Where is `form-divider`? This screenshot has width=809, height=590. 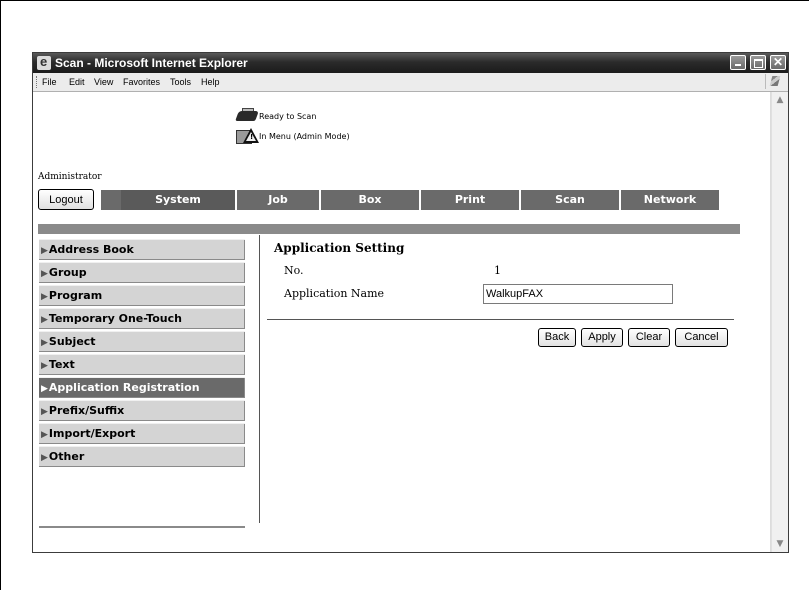 form-divider is located at coordinates (500, 319).